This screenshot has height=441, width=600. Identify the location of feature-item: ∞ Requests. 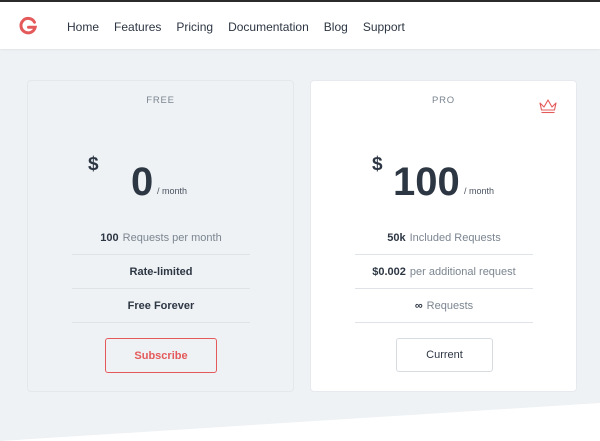
(444, 306).